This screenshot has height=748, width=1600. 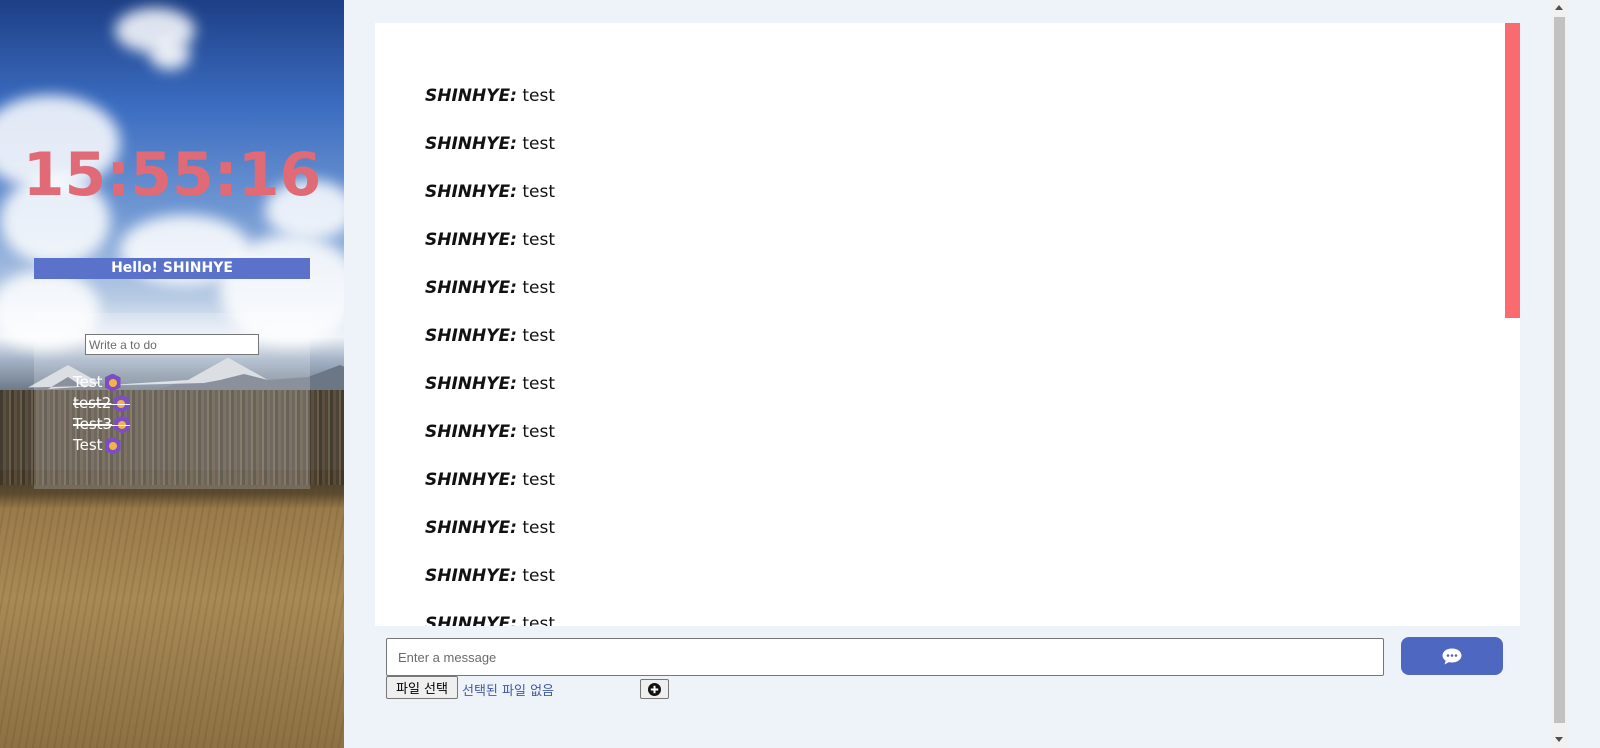 What do you see at coordinates (1559, 739) in the screenshot?
I see `scroll-down-icon` at bounding box center [1559, 739].